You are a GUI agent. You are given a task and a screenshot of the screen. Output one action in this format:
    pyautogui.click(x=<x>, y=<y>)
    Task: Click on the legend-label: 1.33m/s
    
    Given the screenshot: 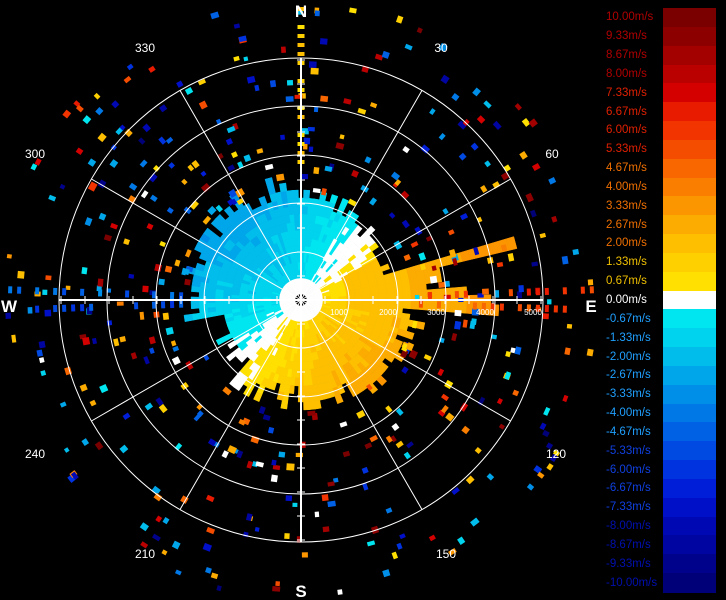 What is the action you would take?
    pyautogui.click(x=626, y=262)
    